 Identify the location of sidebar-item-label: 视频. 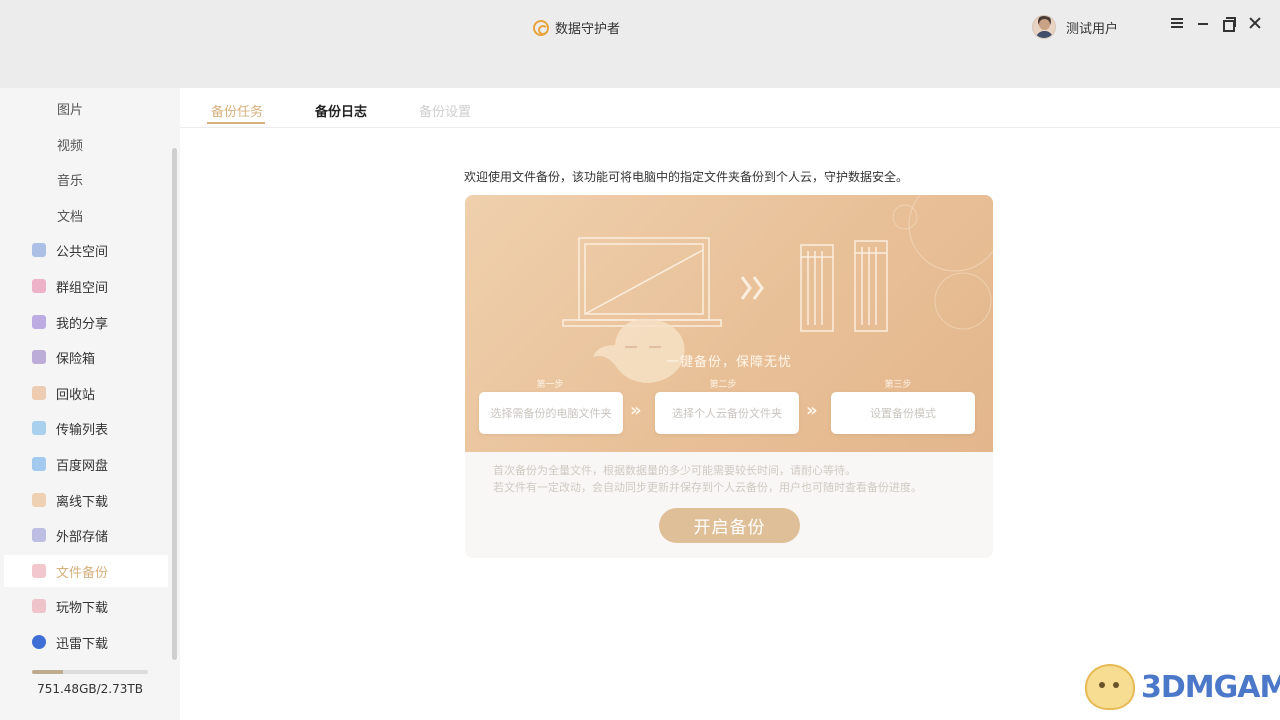
(70, 146).